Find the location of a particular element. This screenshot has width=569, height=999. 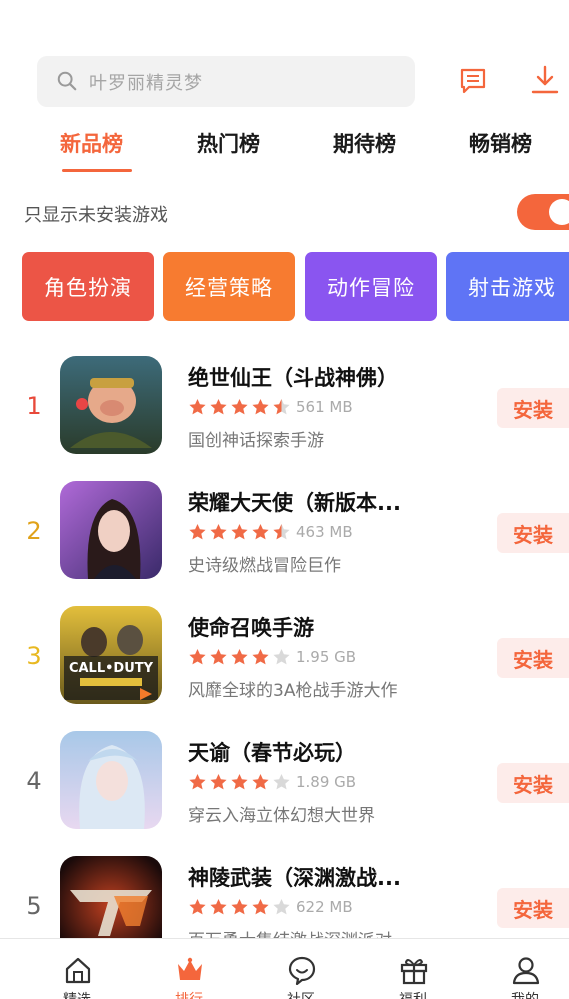

nav-featured: 精选 is located at coordinates (77, 969).